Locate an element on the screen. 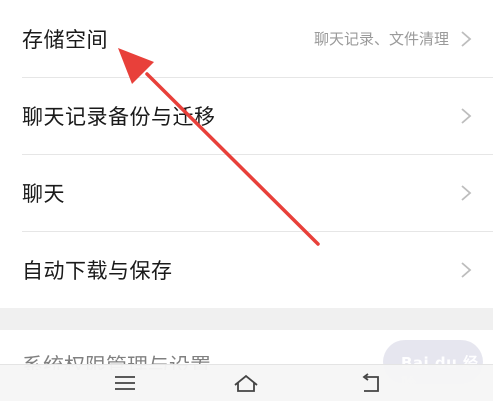 This screenshot has width=493, height=401. back-icon is located at coordinates (371, 383).